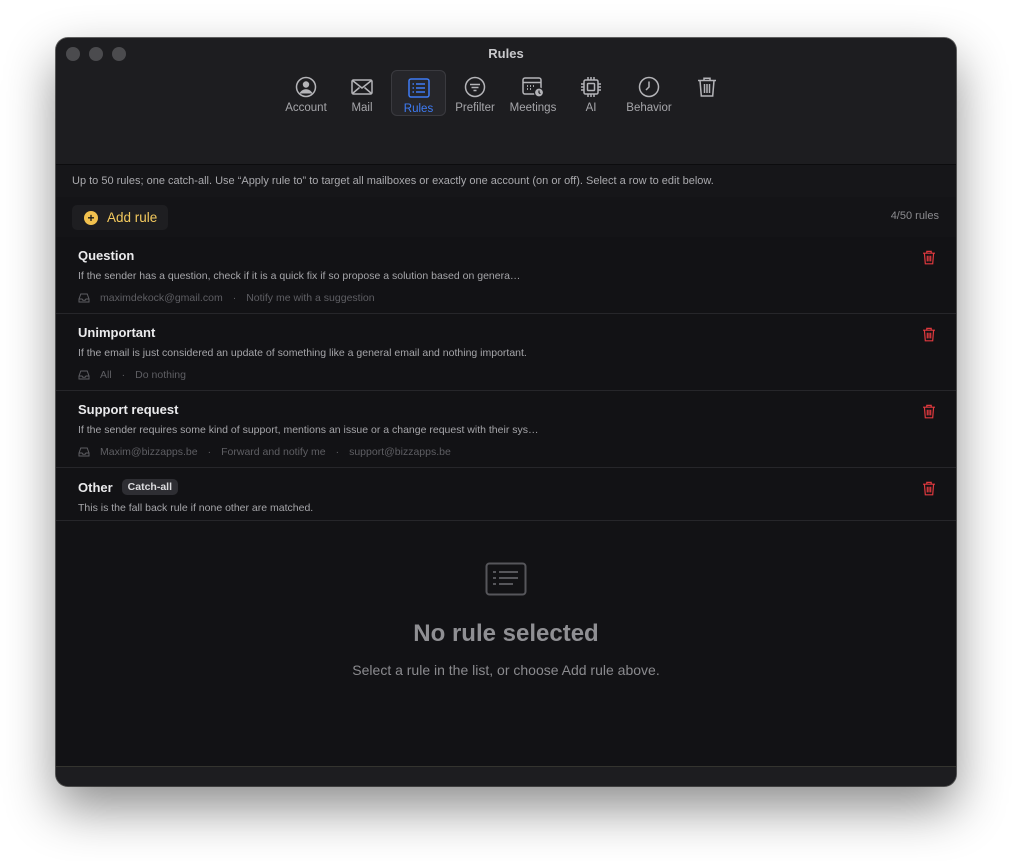 This screenshot has height=861, width=1012. What do you see at coordinates (160, 375) in the screenshot?
I see `rule-action: Do nothing` at bounding box center [160, 375].